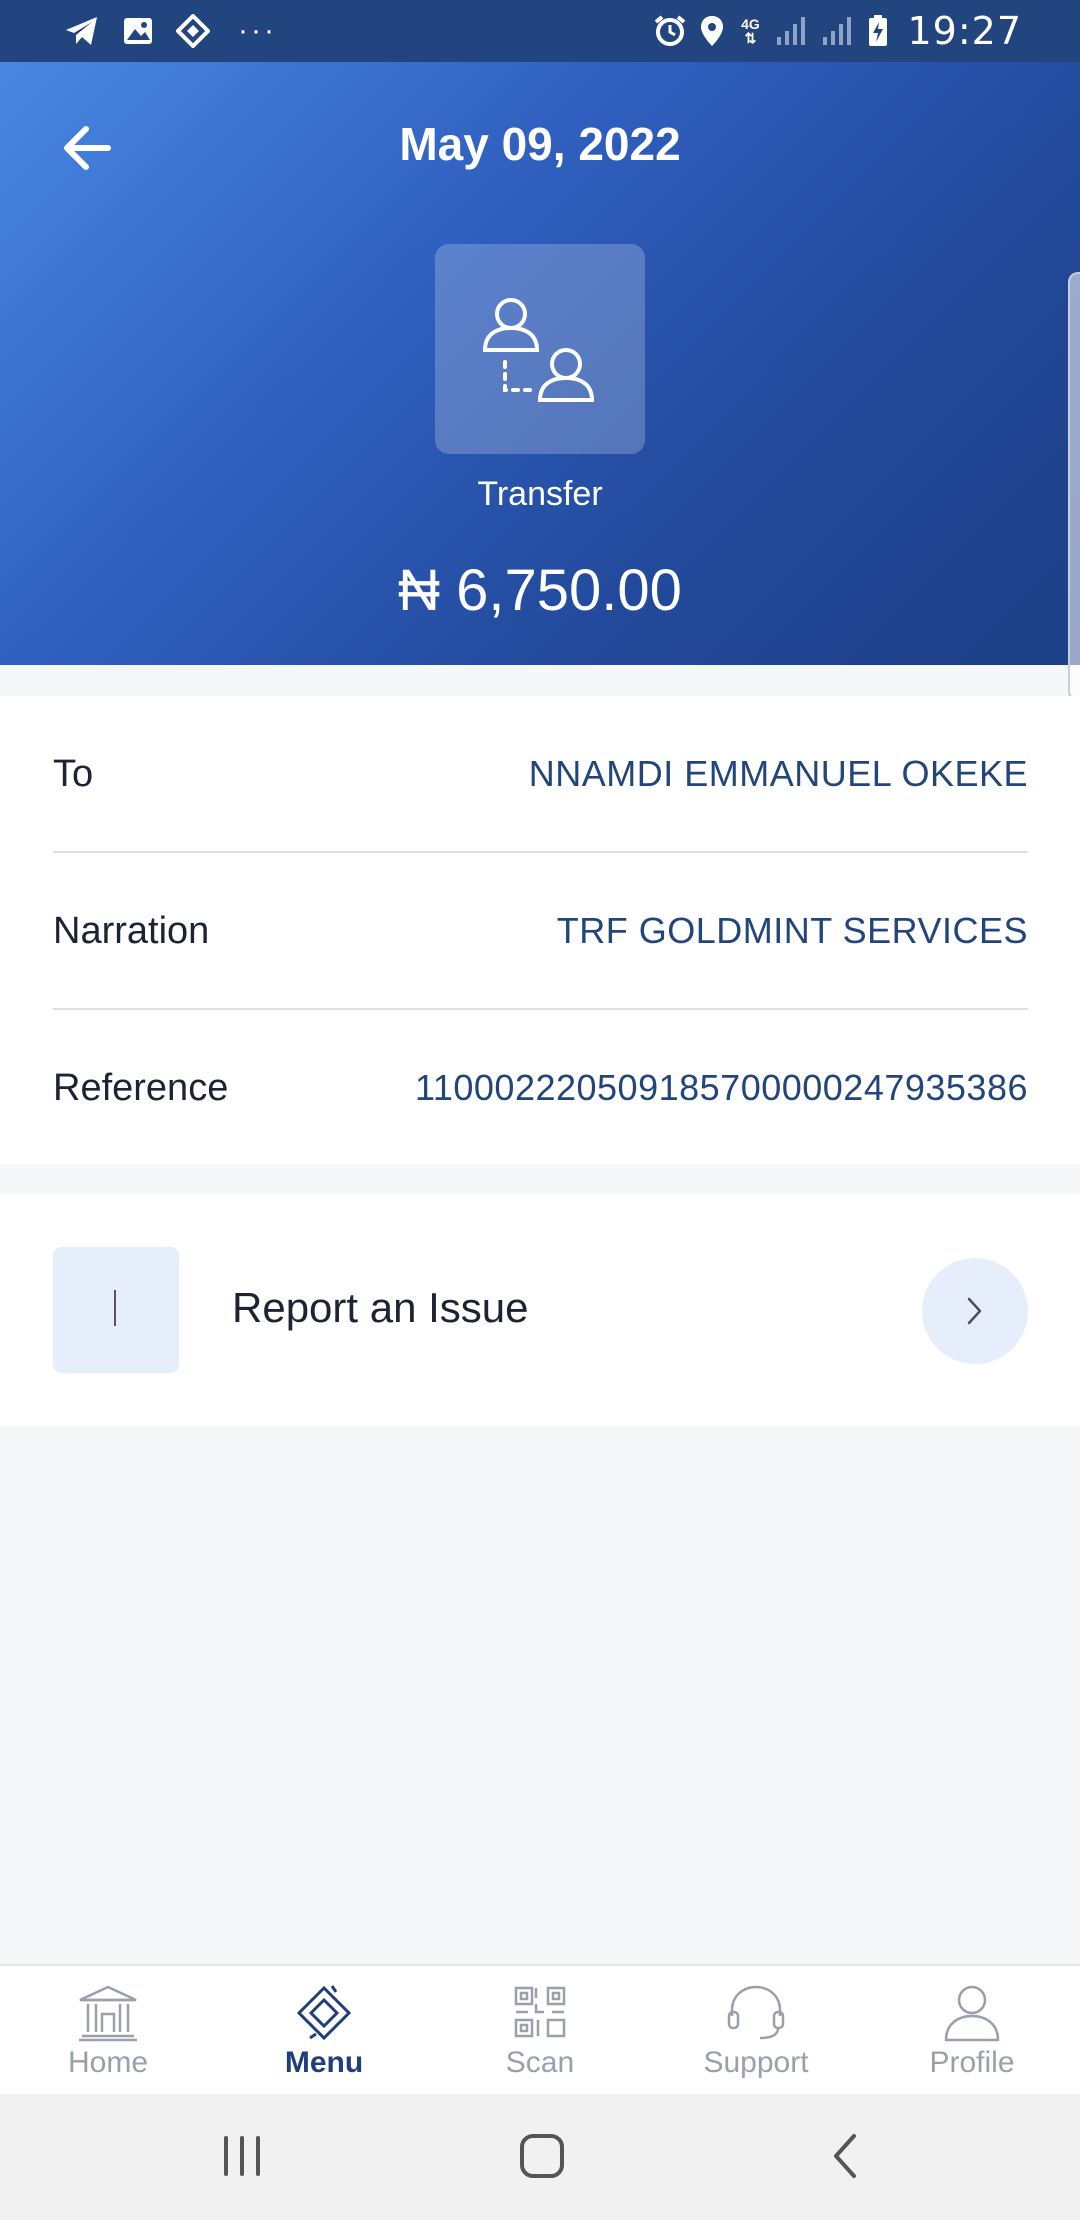  What do you see at coordinates (721, 1087) in the screenshot?
I see `detail-value: 110002220509185700000247935386` at bounding box center [721, 1087].